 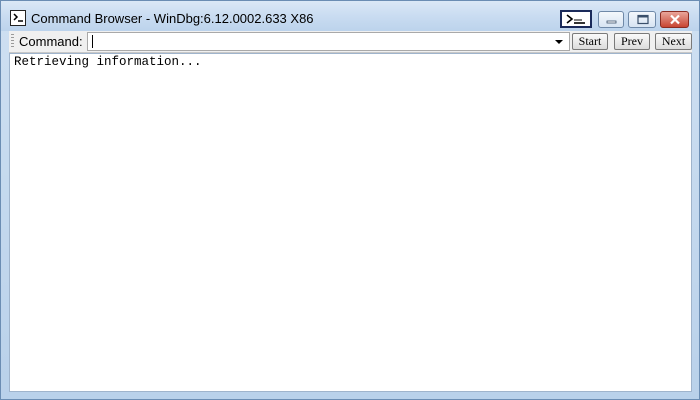 I want to click on minimize-button, so click(x=611, y=19).